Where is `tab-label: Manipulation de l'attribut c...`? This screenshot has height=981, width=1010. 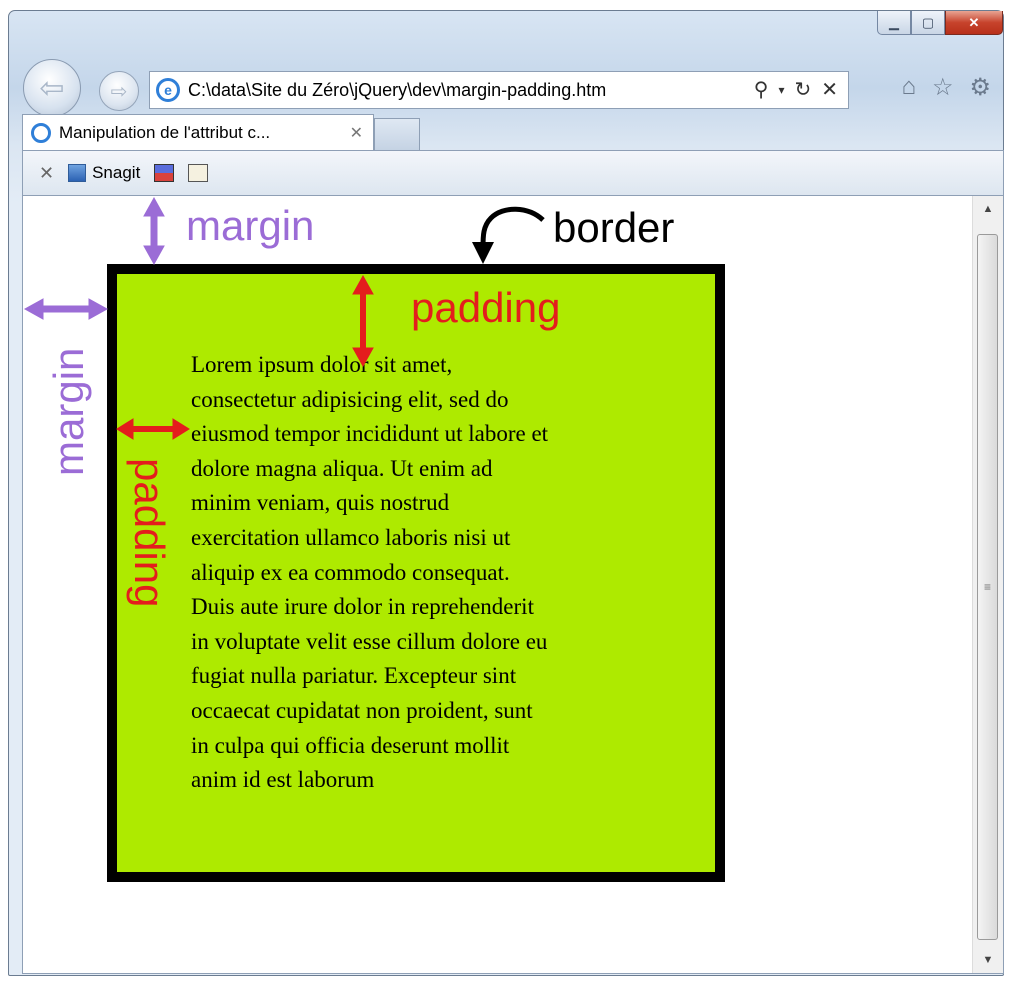
tab-label: Manipulation de l'attribut c... is located at coordinates (165, 132).